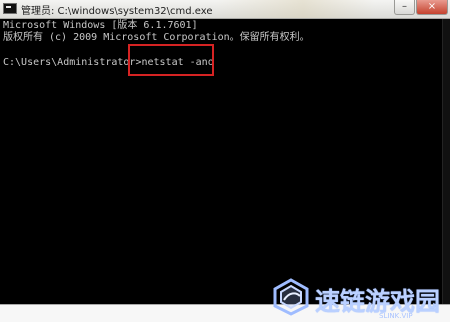 Image resolution: width=450 pixels, height=322 pixels. What do you see at coordinates (10, 8) in the screenshot?
I see `command-prompt-icon` at bounding box center [10, 8].